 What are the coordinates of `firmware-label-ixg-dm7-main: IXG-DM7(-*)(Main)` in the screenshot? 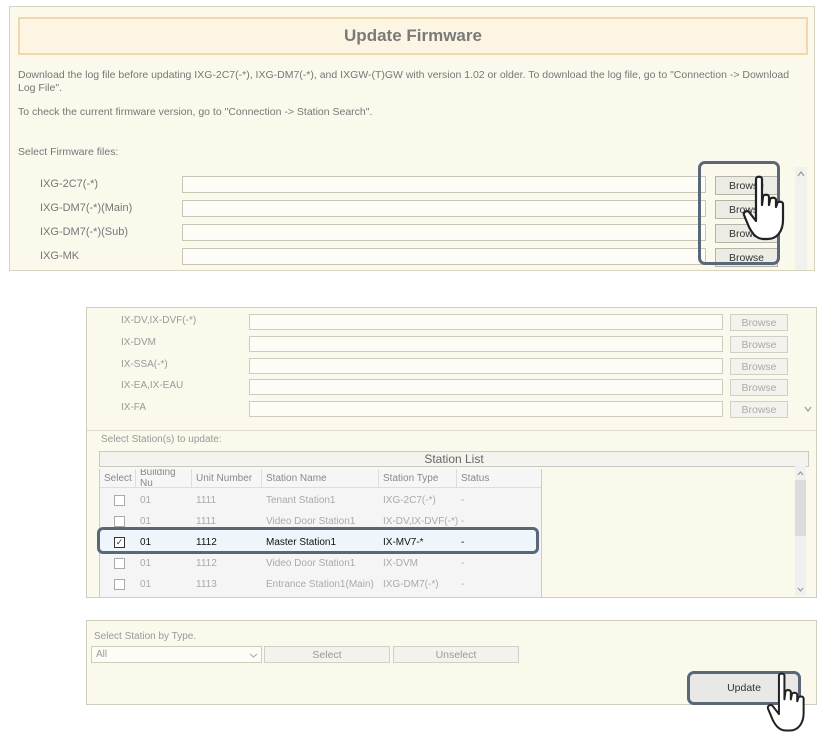 It's located at (86, 208).